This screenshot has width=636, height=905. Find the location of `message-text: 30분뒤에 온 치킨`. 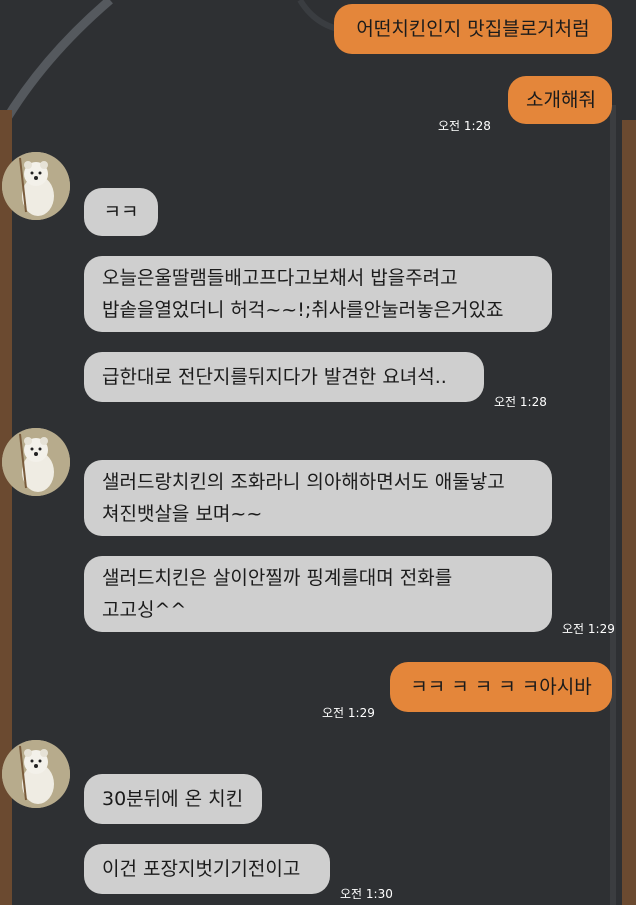

message-text: 30분뒤에 온 치킨 is located at coordinates (173, 799).